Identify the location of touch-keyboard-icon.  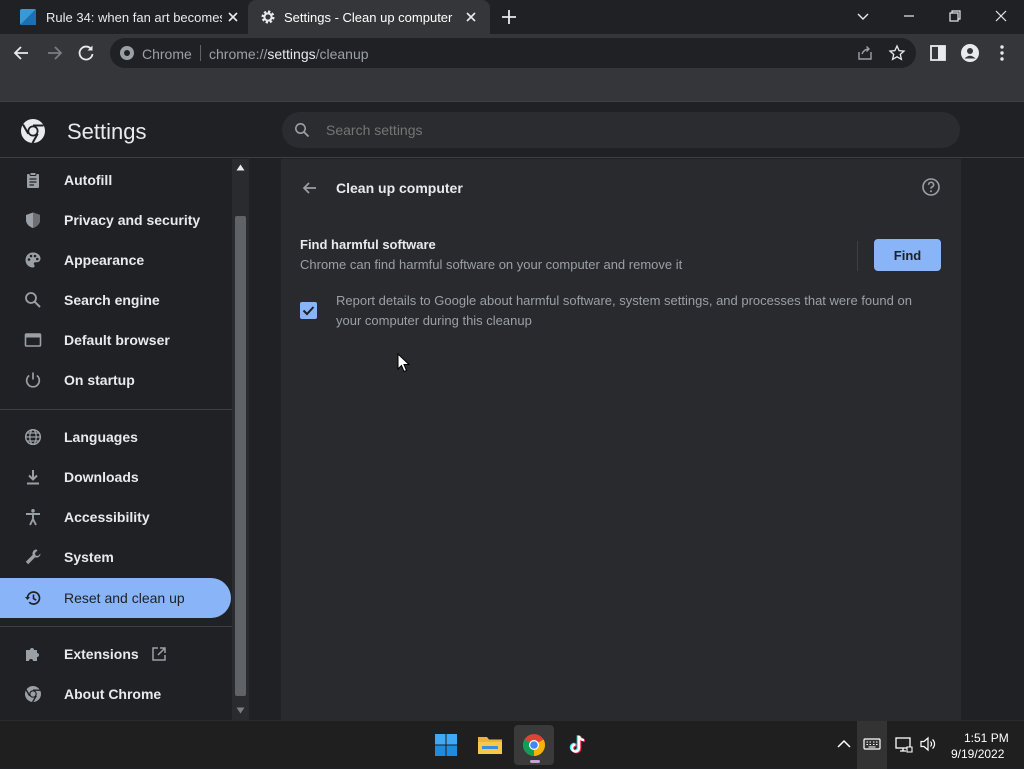
(872, 744).